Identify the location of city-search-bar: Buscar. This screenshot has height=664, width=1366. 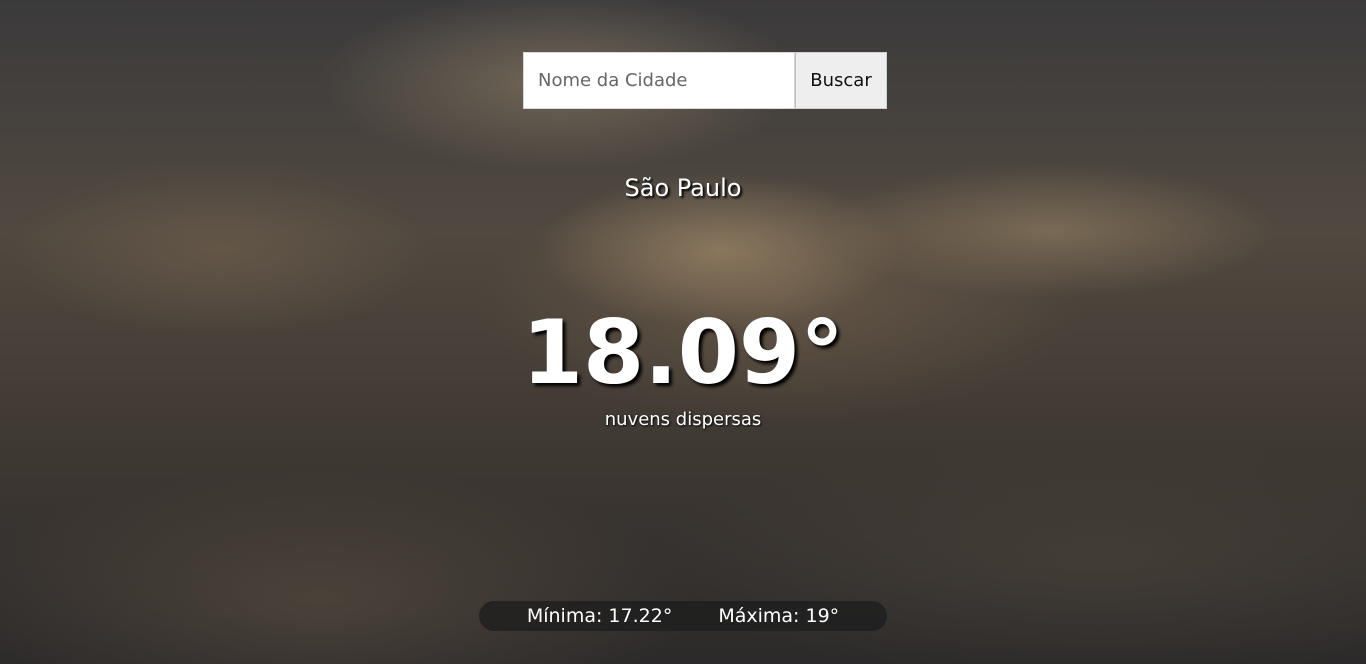
(705, 80).